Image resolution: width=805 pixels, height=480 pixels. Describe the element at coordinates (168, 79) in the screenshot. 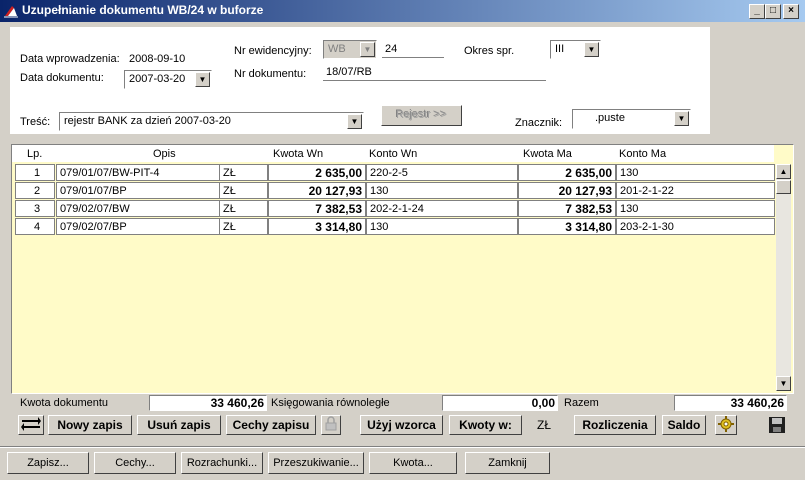

I see `data-dokumentu-picker: 2007-03-20 ▼` at that location.